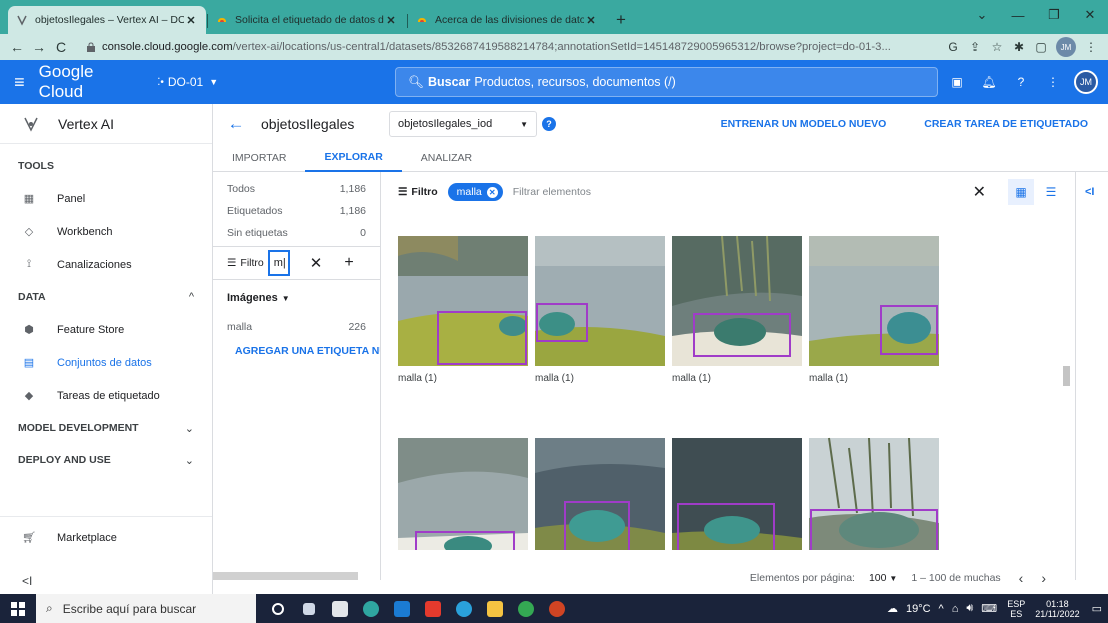  I want to click on google-icon: G, so click(953, 47).